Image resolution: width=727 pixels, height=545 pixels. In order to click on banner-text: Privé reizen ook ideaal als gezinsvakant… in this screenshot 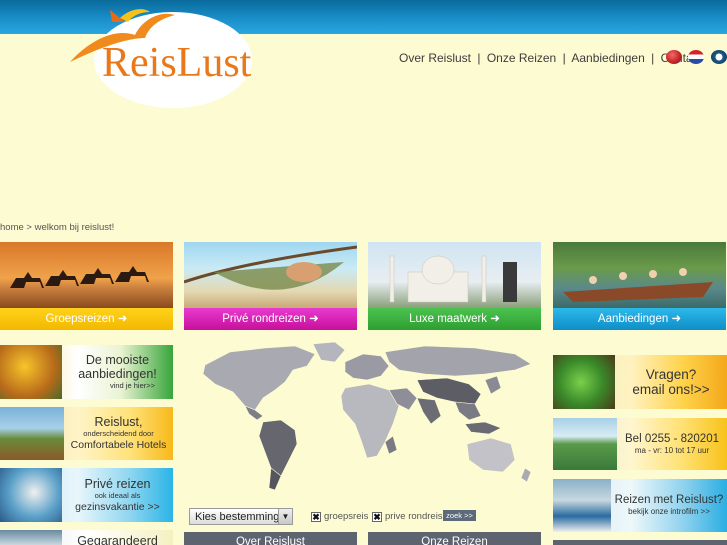, I will do `click(117, 495)`.